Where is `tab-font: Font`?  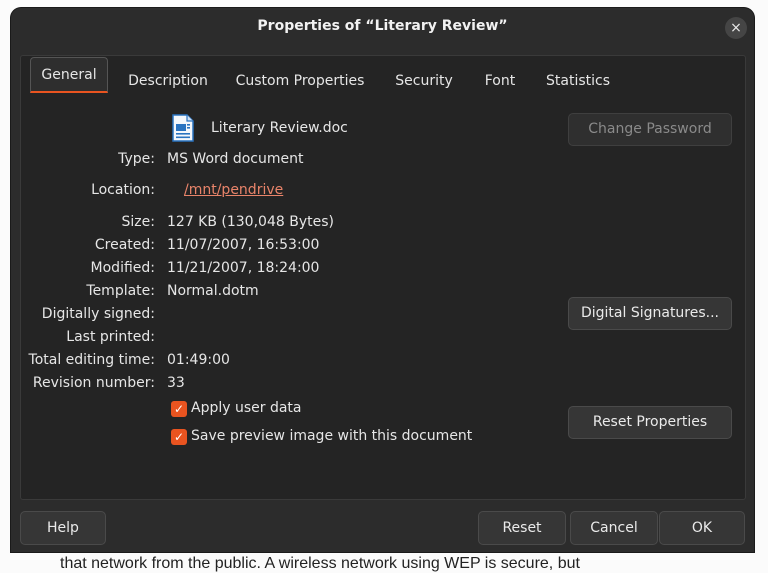 tab-font: Font is located at coordinates (500, 78).